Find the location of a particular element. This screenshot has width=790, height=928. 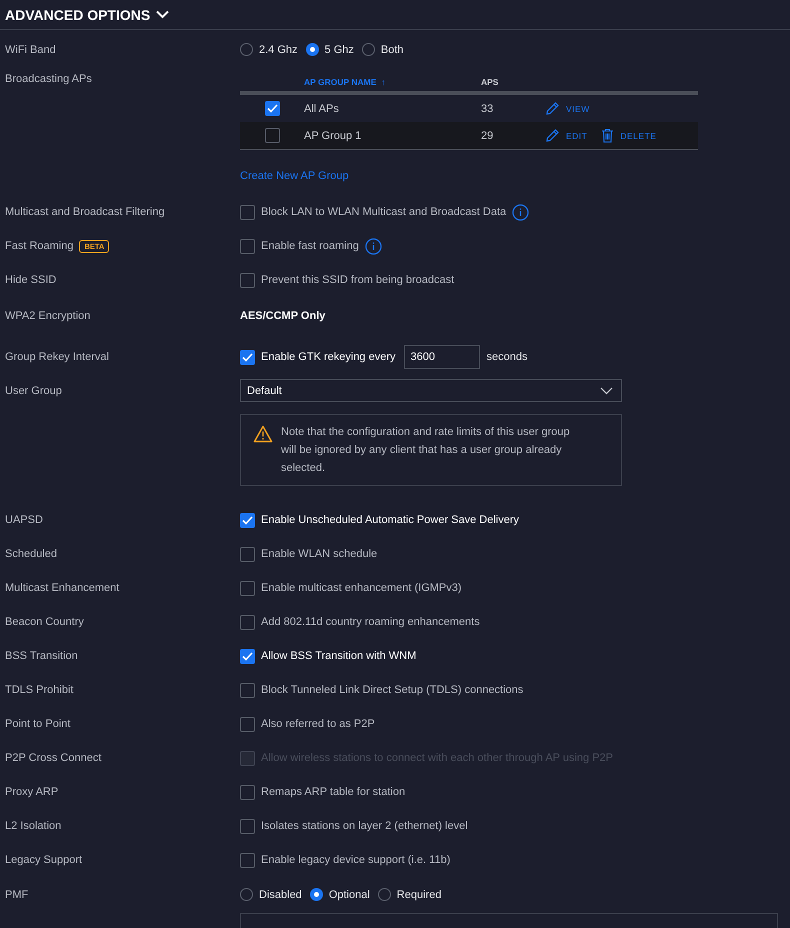

radio-label: Disabled is located at coordinates (280, 894).